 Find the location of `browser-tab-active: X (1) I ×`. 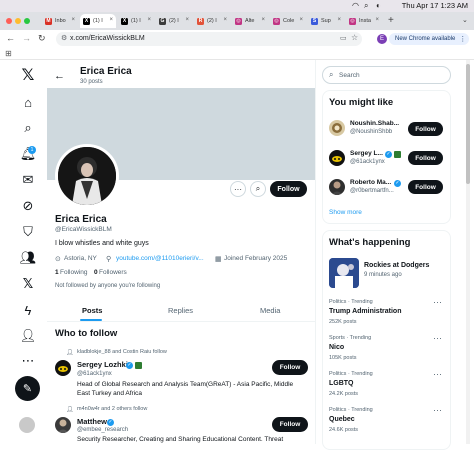

browser-tab-active: X (1) I × is located at coordinates (98, 21).